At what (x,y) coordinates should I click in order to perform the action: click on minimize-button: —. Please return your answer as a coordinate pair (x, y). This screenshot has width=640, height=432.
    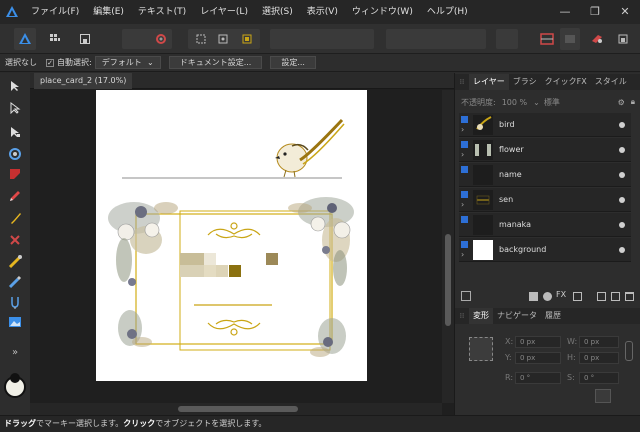
    Looking at the image, I should click on (565, 12).